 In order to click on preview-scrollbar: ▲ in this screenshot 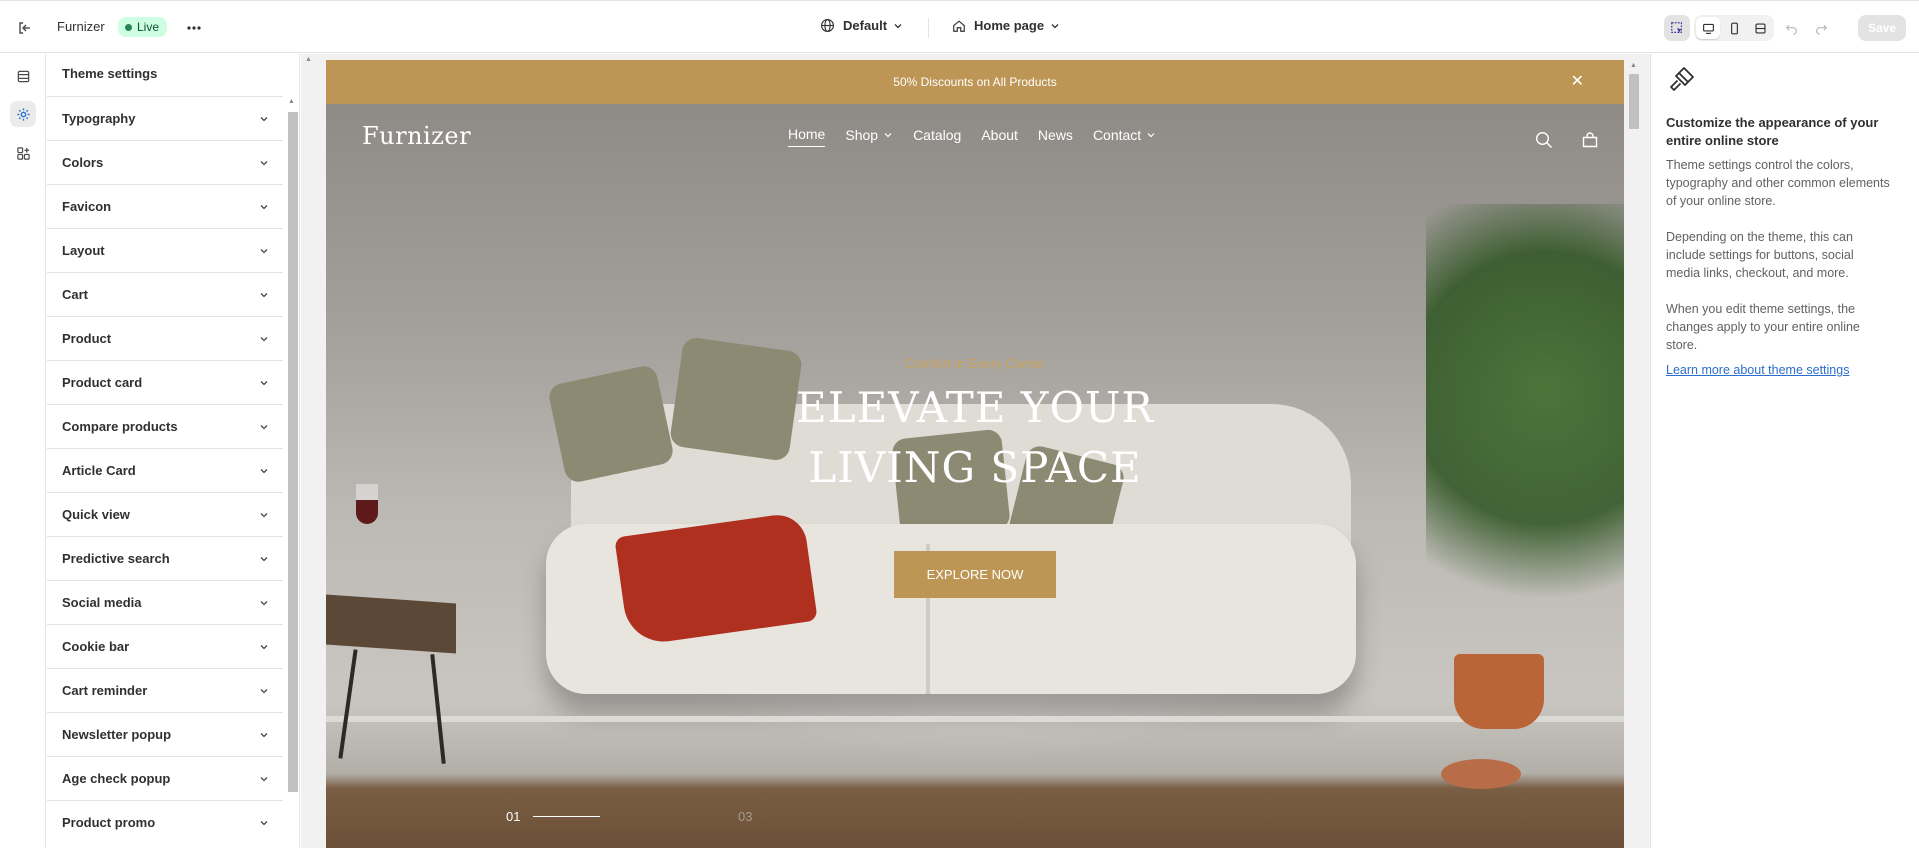, I will do `click(1634, 454)`.